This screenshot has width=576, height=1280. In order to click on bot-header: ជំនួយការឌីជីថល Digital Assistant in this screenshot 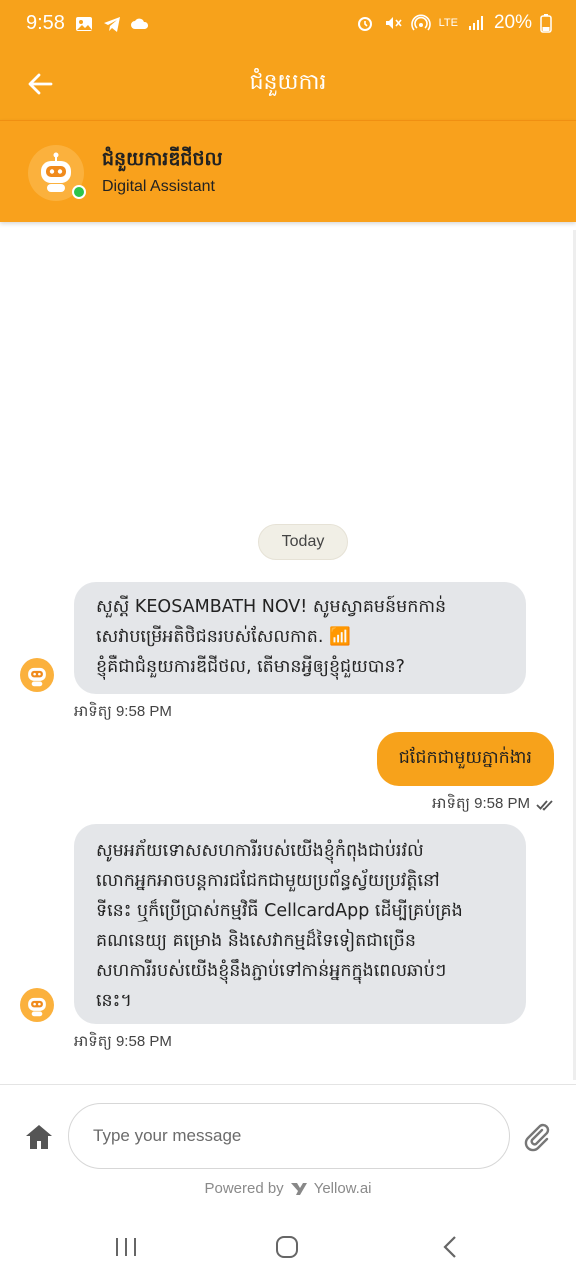, I will do `click(288, 171)`.